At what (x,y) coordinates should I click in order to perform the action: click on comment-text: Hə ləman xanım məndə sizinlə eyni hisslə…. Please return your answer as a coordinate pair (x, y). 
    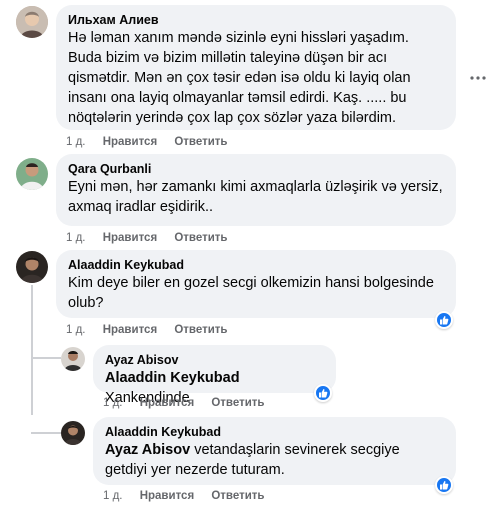
    Looking at the image, I should click on (239, 78).